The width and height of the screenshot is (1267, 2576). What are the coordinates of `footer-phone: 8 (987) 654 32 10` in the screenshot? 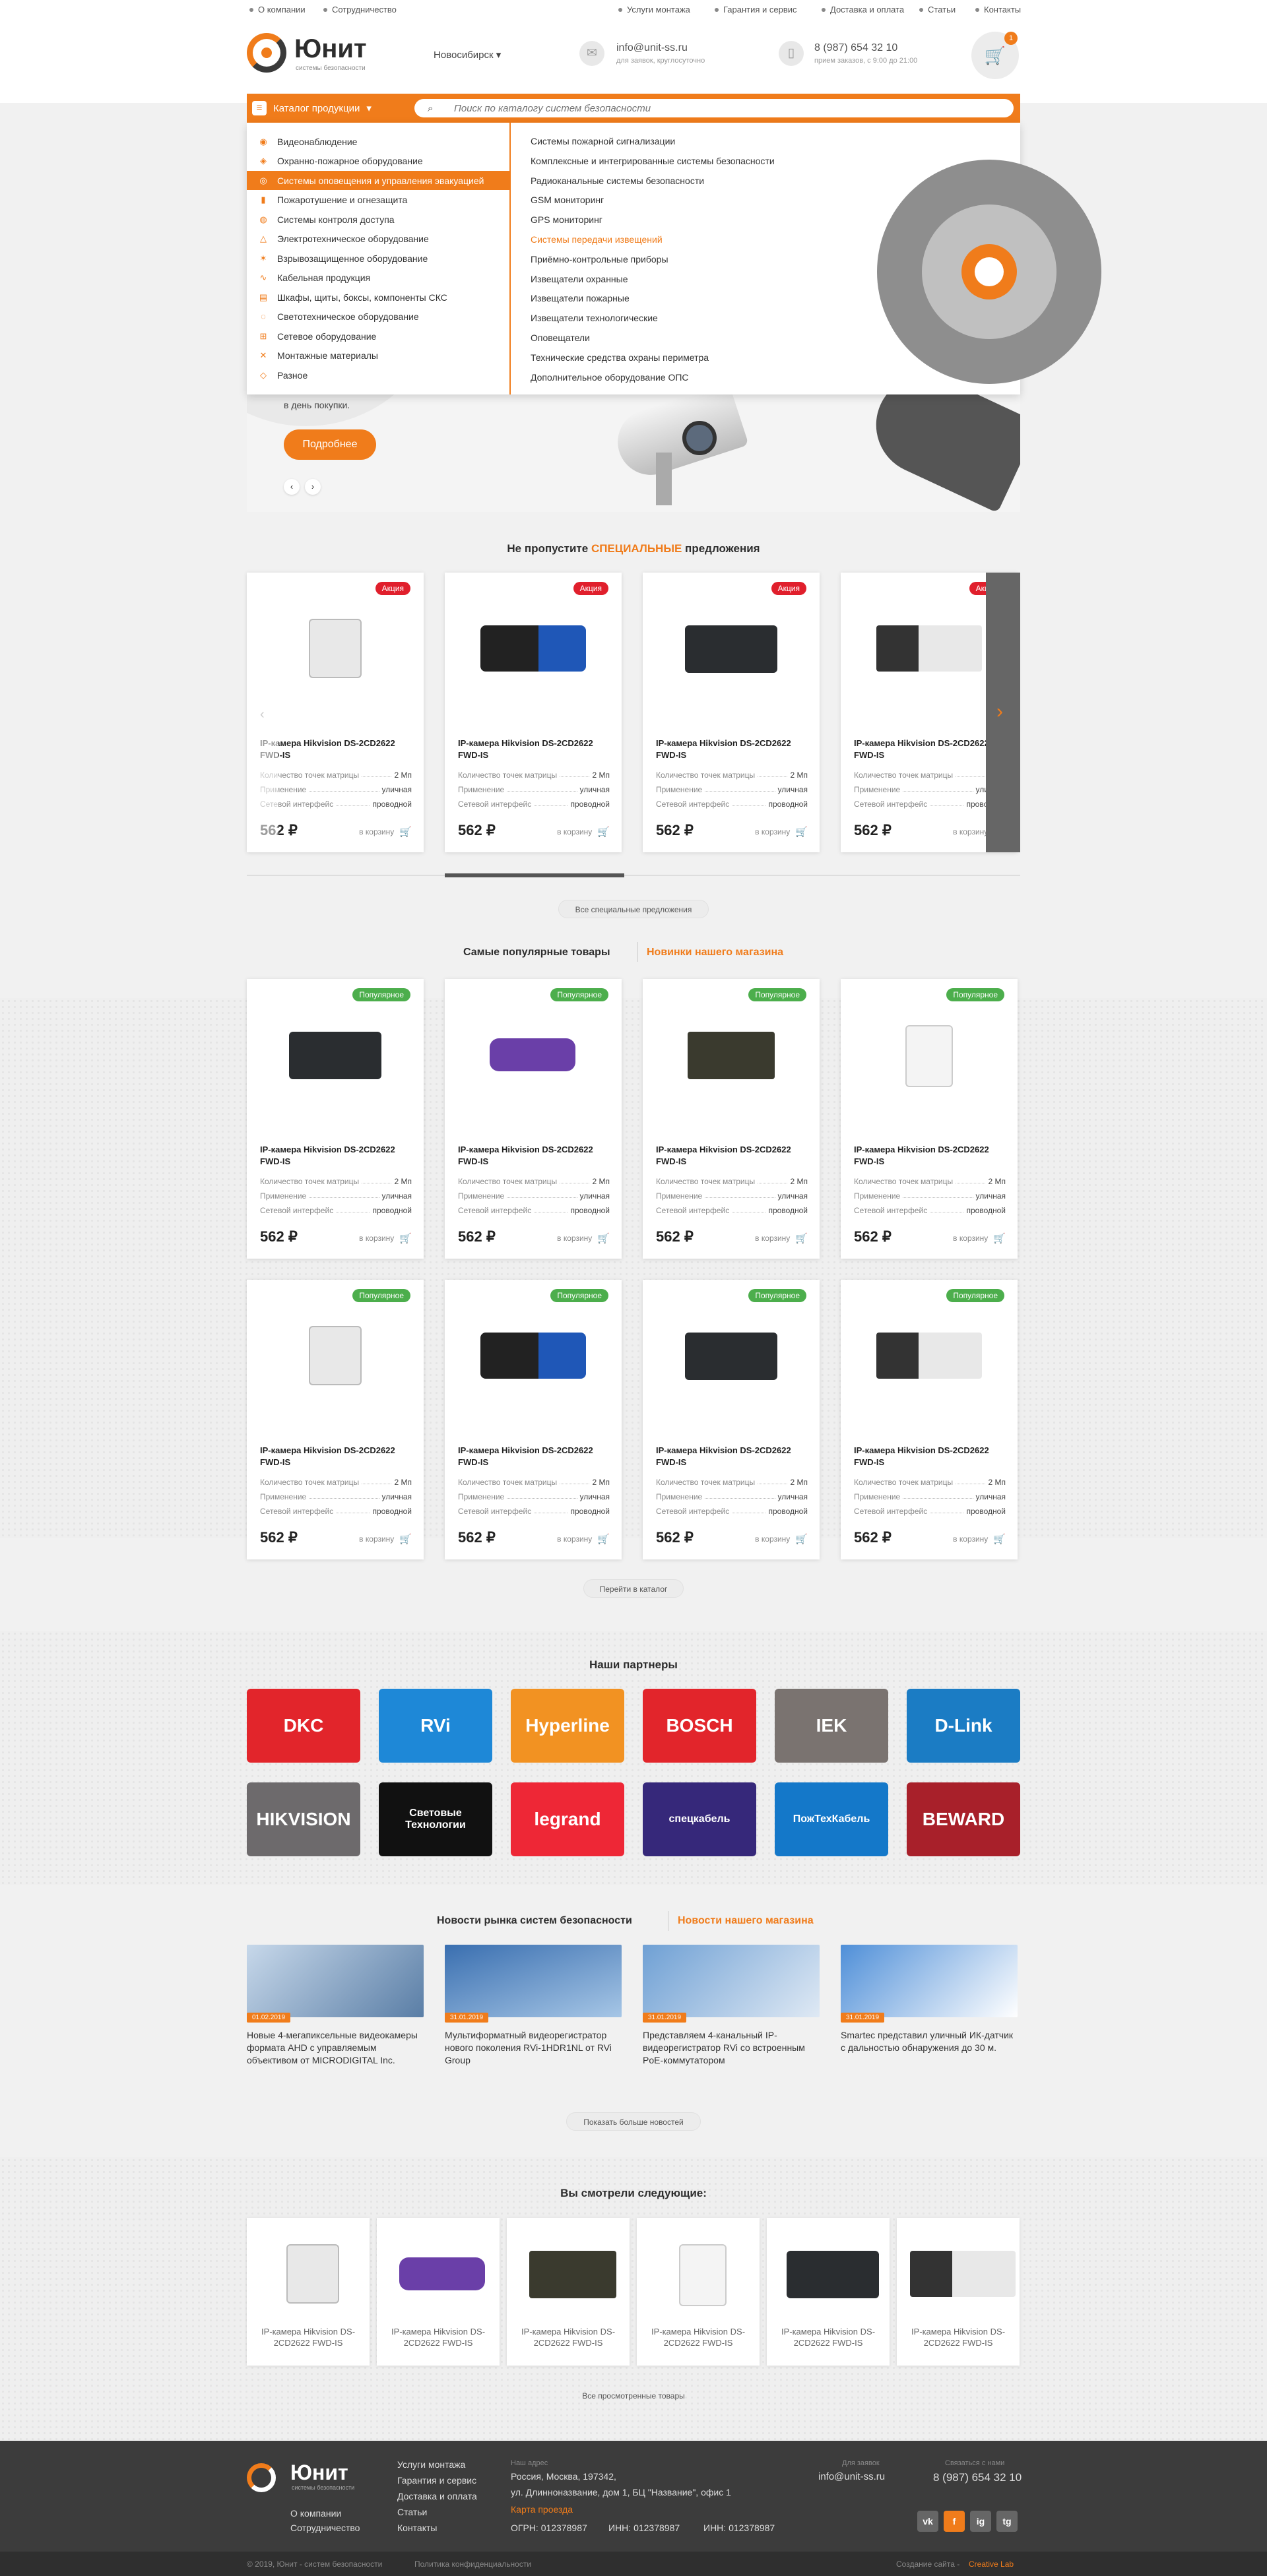 It's located at (977, 2477).